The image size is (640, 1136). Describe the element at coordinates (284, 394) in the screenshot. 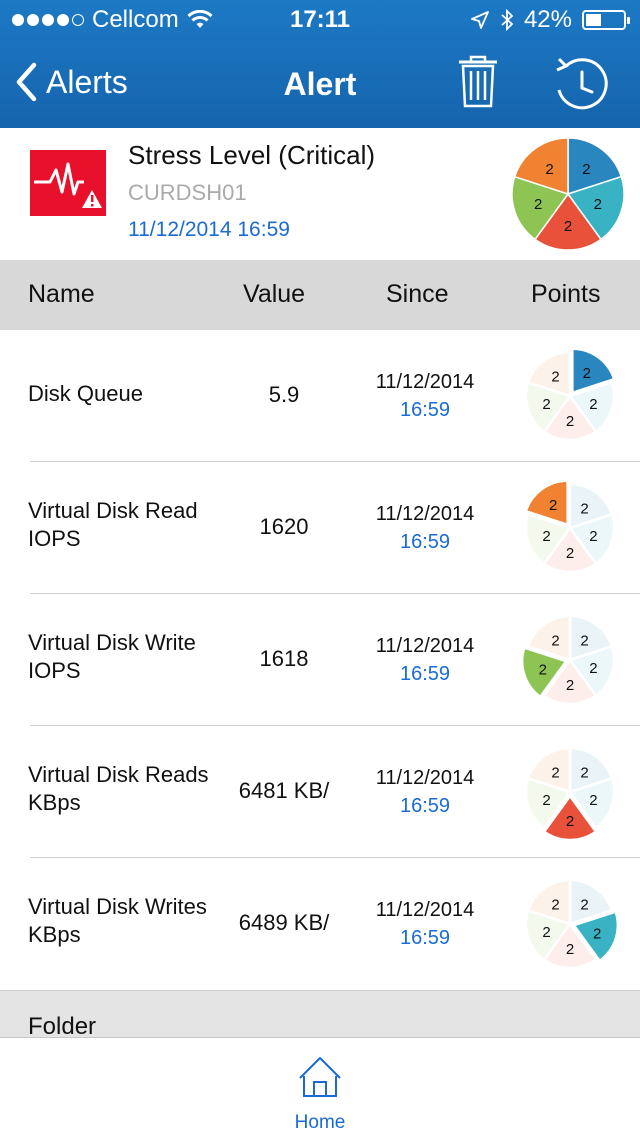

I see `metric-value: 5.9` at that location.